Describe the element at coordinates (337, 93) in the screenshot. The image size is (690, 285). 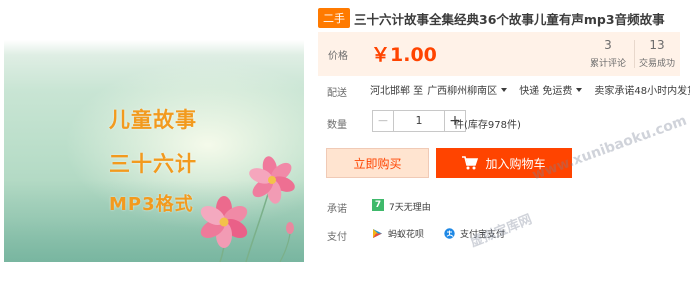
I see `shipping-label: 配送` at that location.